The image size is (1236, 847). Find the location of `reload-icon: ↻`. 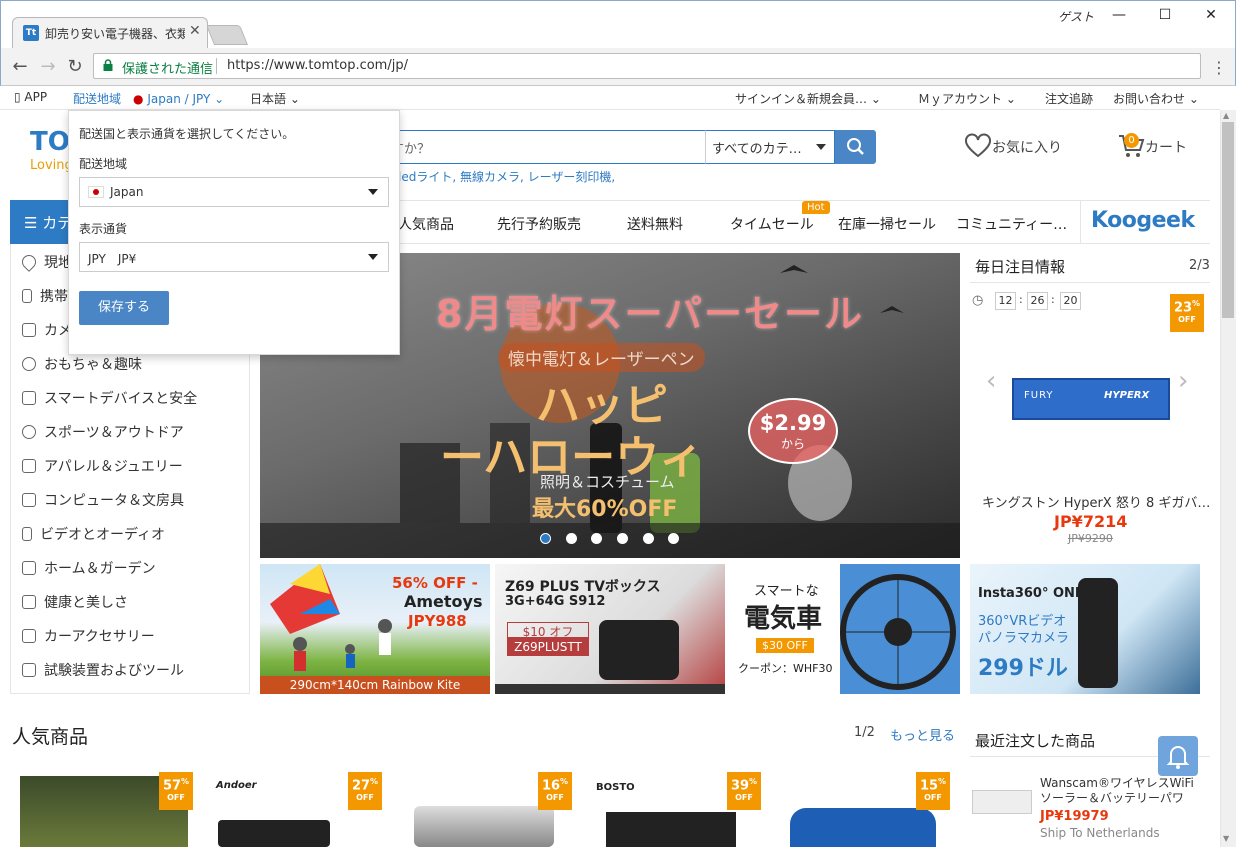

reload-icon: ↻ is located at coordinates (75, 66).